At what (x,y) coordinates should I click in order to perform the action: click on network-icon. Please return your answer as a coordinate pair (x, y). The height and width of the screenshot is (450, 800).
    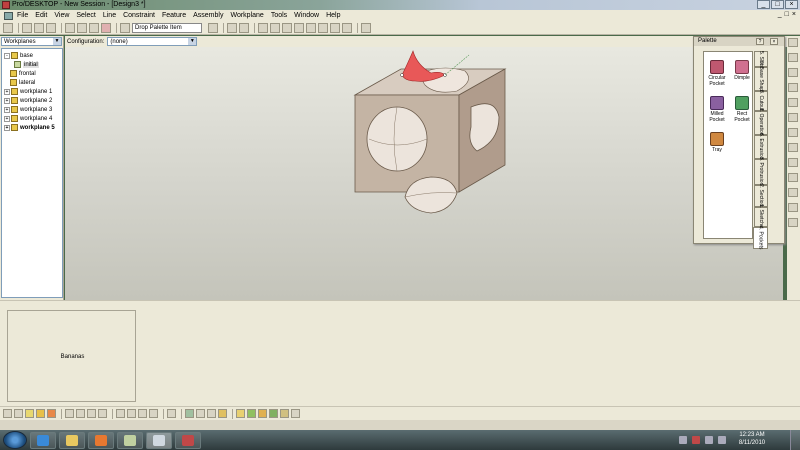
    Looking at the image, I should click on (709, 440).